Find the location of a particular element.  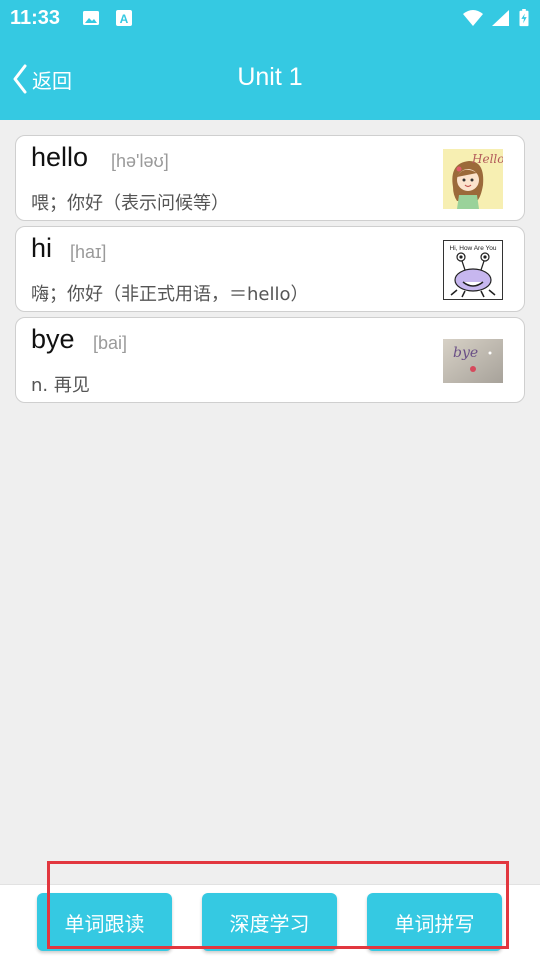

meaning-text: 喂；你好（表示问候等） is located at coordinates (130, 203).